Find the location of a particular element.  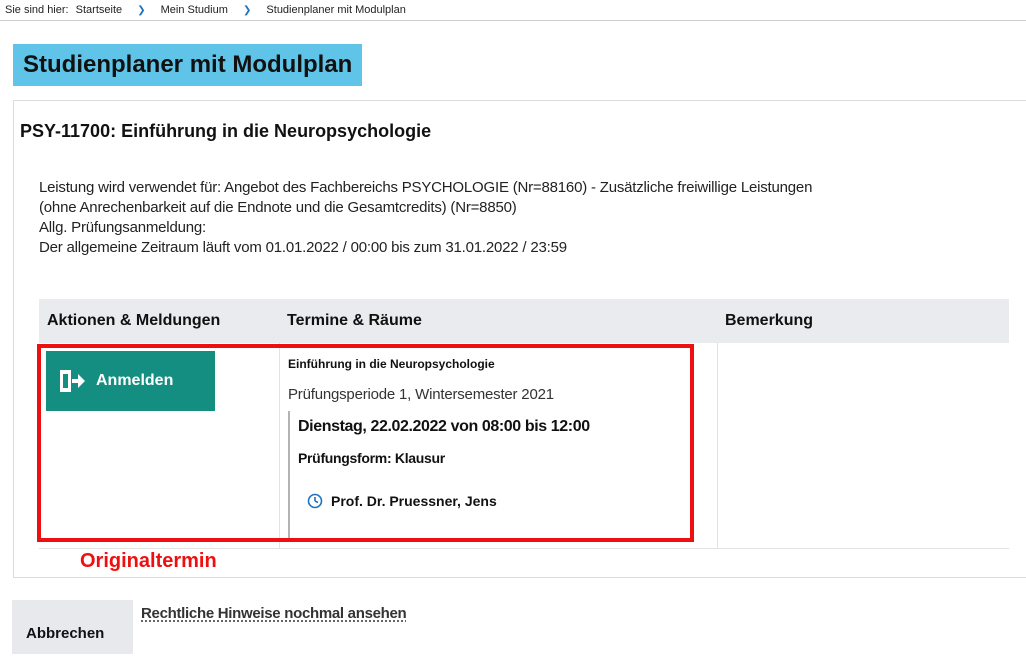

breadcrumb-item-current: Studienplaner mit Modulplan is located at coordinates (336, 10).